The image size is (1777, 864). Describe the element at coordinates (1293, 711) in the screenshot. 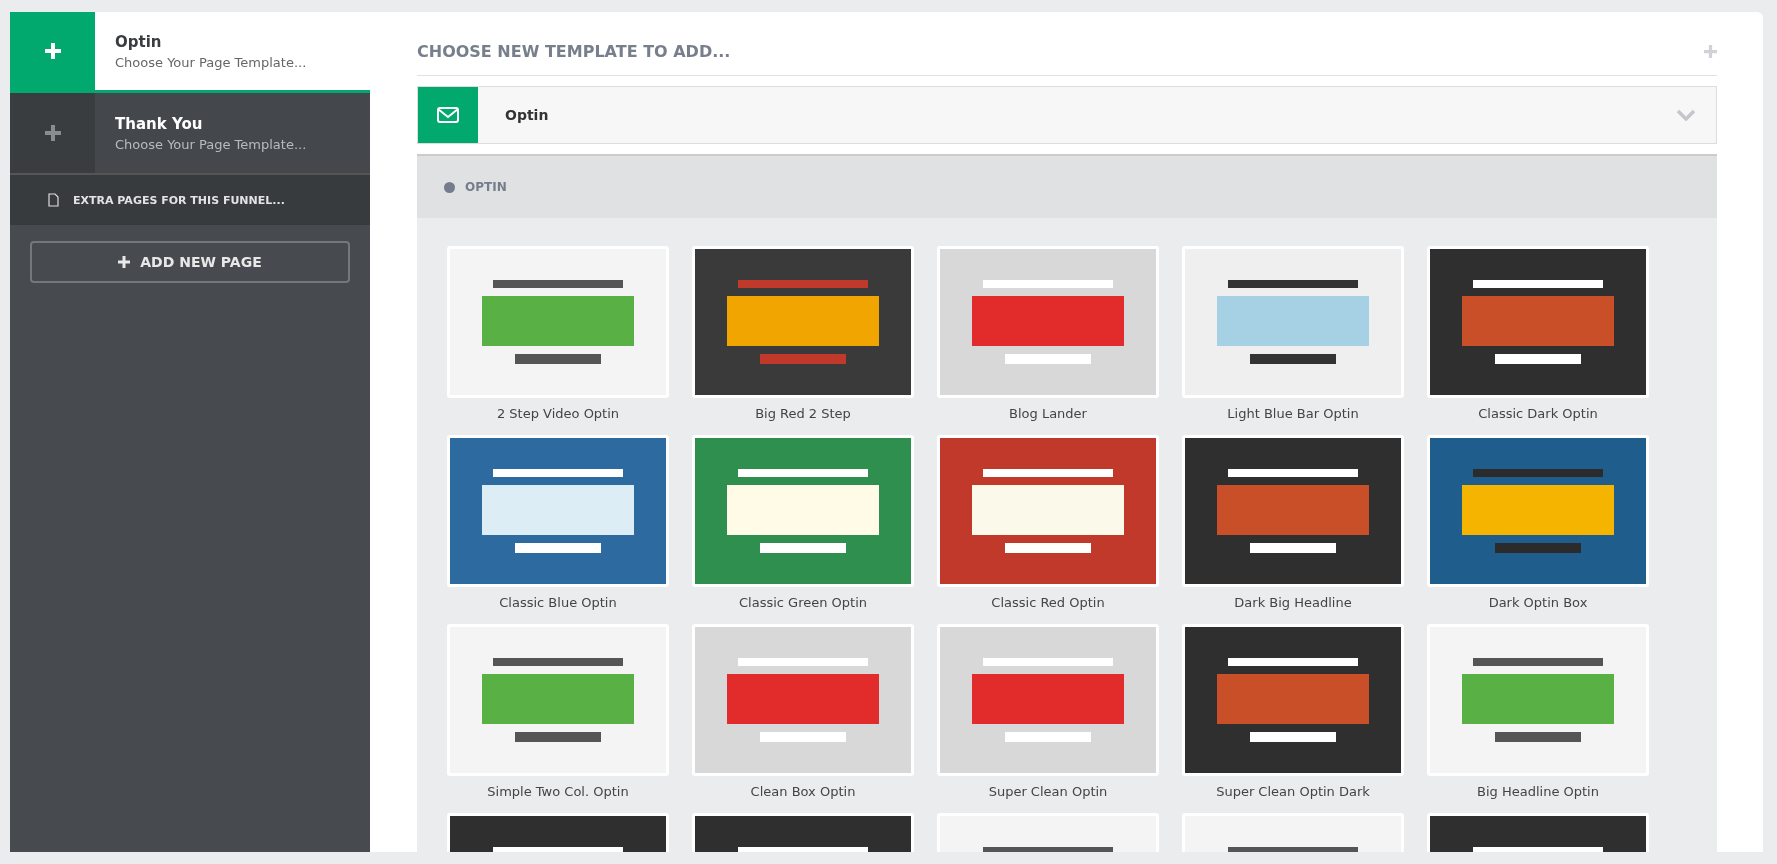

I see `template-card: Super Clean Optin Dark` at that location.